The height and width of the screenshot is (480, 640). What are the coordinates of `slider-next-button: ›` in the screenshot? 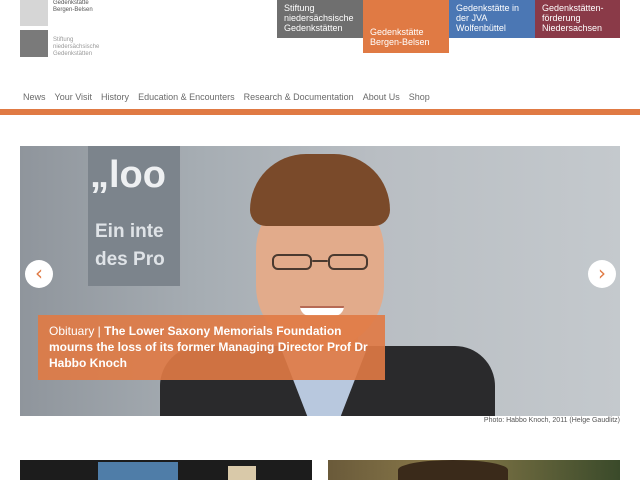 It's located at (602, 274).